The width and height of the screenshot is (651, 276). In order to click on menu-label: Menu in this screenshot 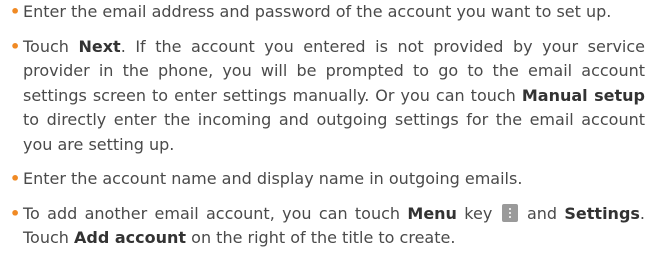, I will do `click(432, 213)`.